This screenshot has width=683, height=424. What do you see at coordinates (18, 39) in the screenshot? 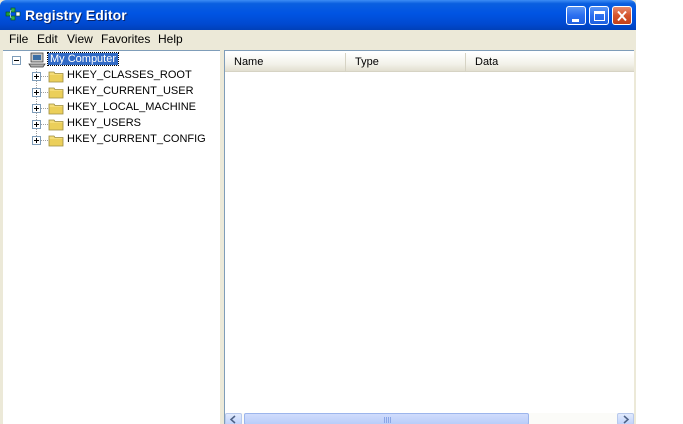
I see `menu-file: File` at bounding box center [18, 39].